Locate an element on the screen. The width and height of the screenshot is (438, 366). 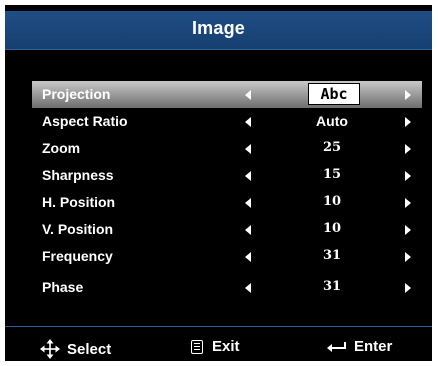
row-value: 15 is located at coordinates (332, 174).